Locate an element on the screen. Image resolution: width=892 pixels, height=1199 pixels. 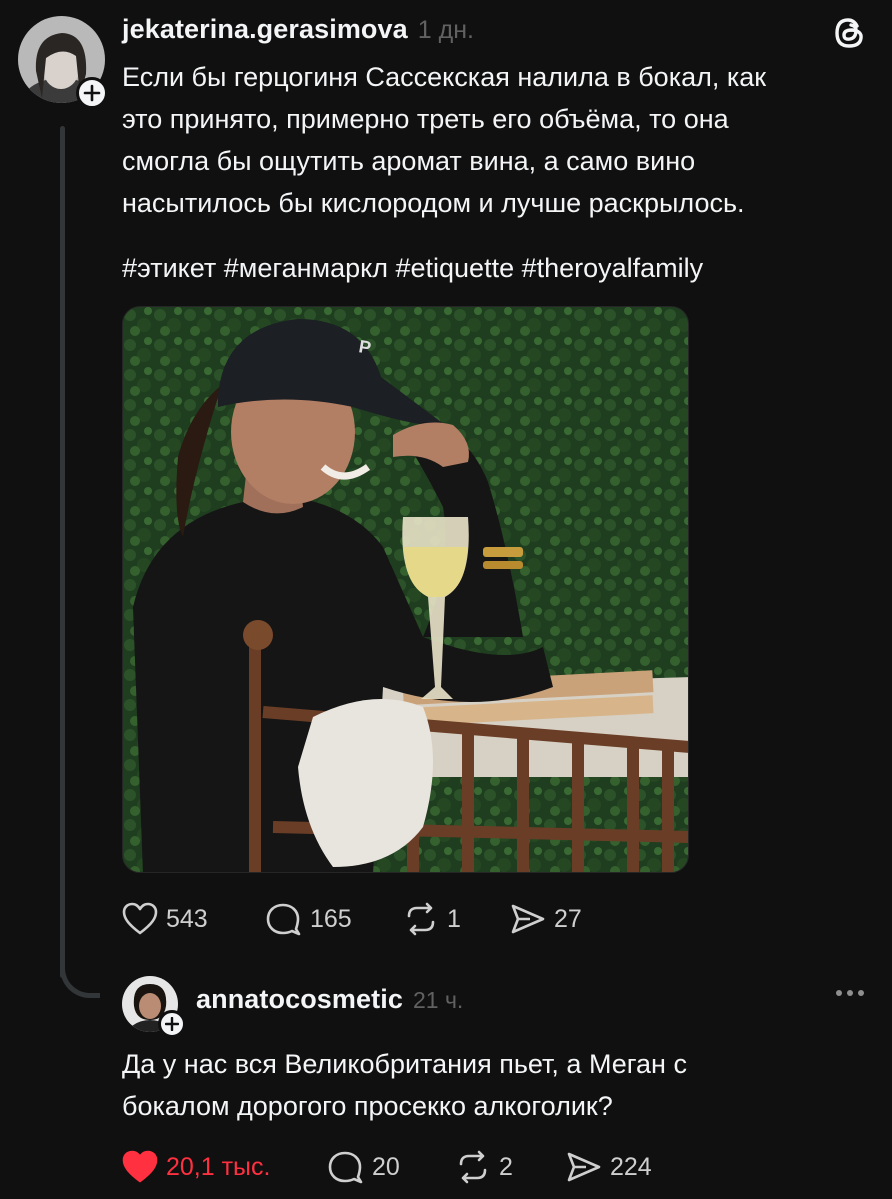
reply-text-line: бокалом дорогого просекко алкоголик? is located at coordinates (367, 1106).